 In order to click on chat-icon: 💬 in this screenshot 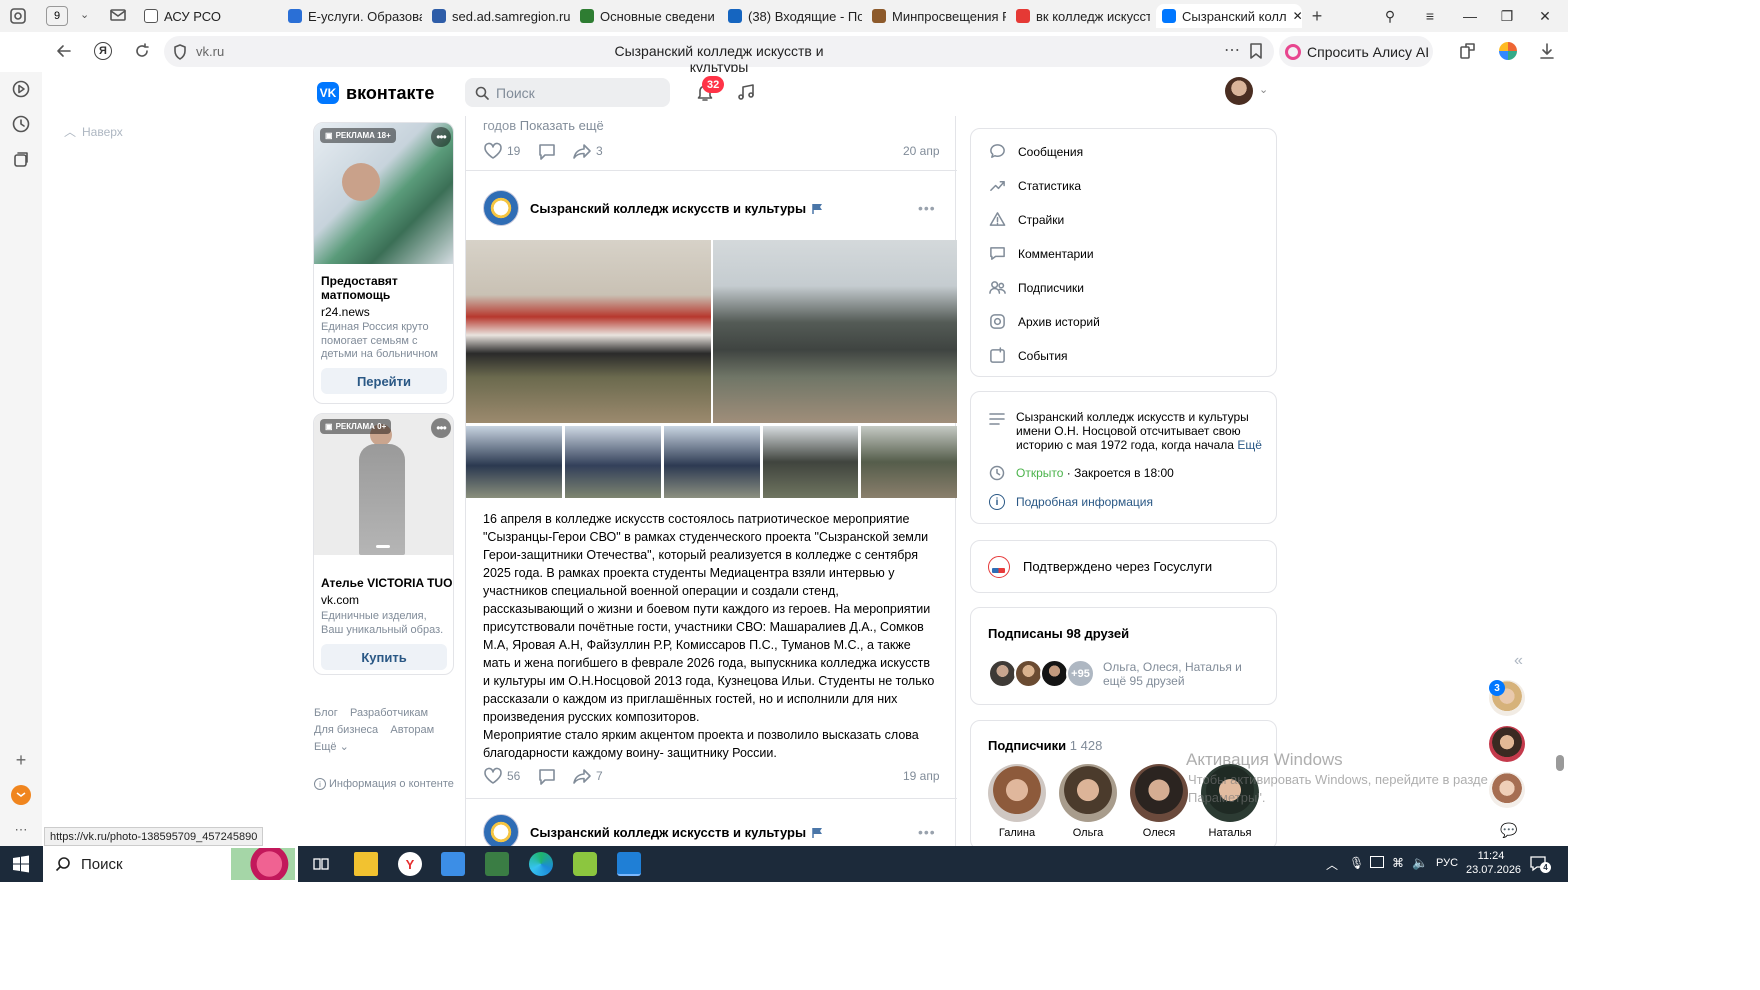, I will do `click(1508, 830)`.